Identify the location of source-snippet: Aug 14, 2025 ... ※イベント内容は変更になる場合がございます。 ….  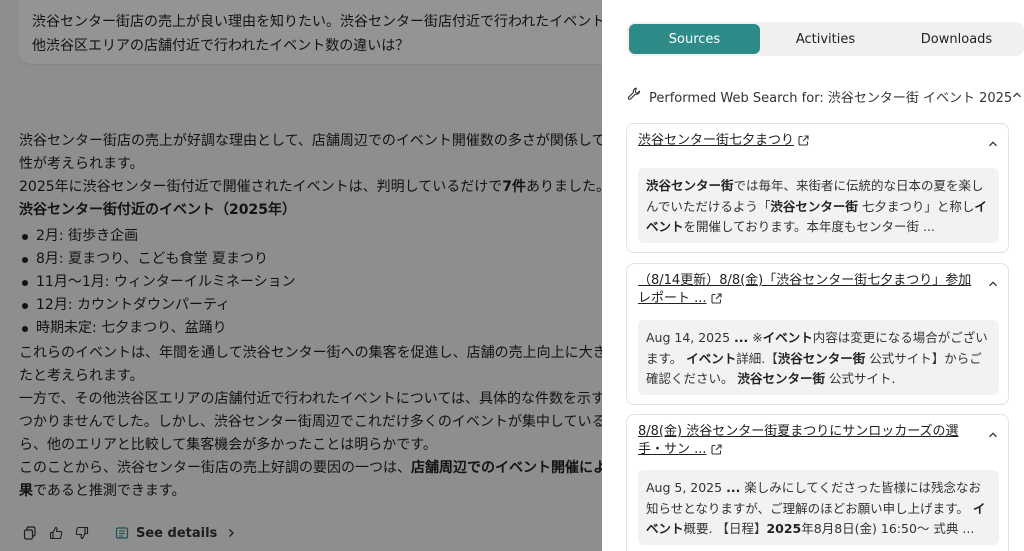
(818, 357).